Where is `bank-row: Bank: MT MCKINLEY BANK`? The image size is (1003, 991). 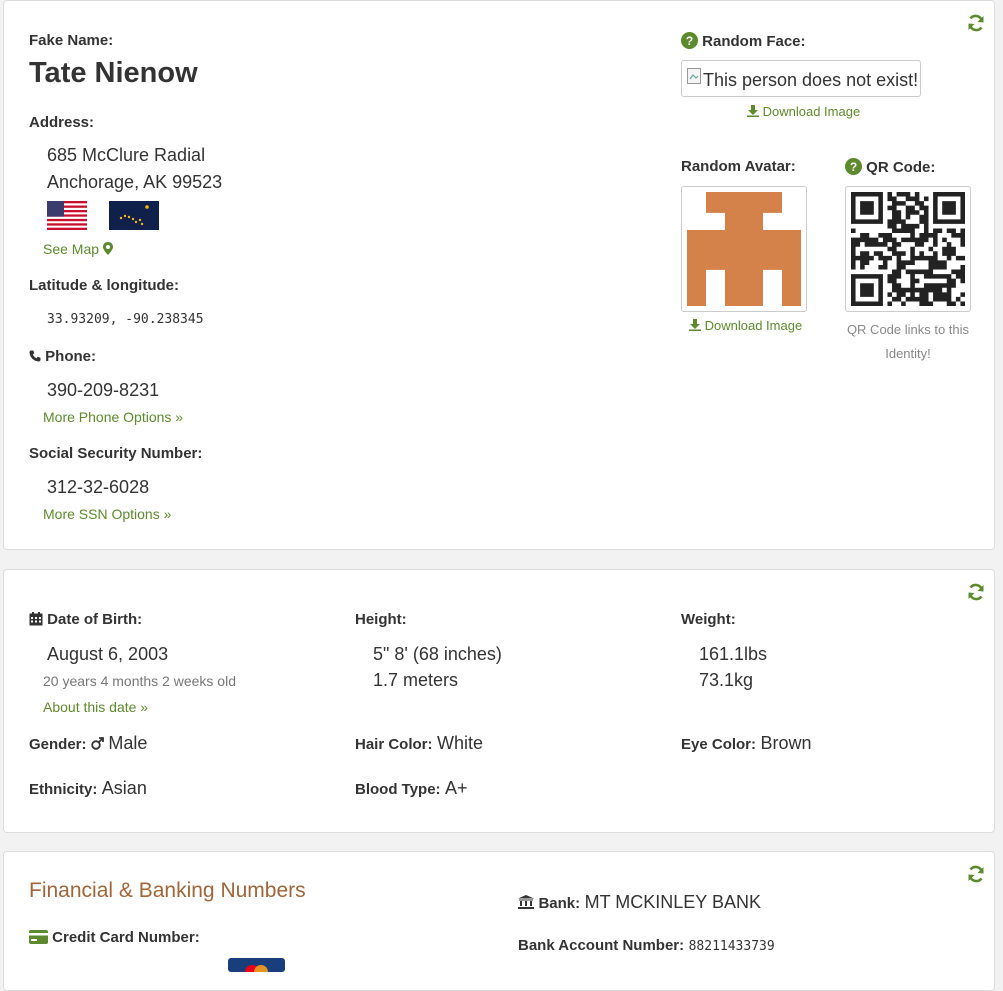
bank-row: Bank: MT MCKINLEY BANK is located at coordinates (639, 902).